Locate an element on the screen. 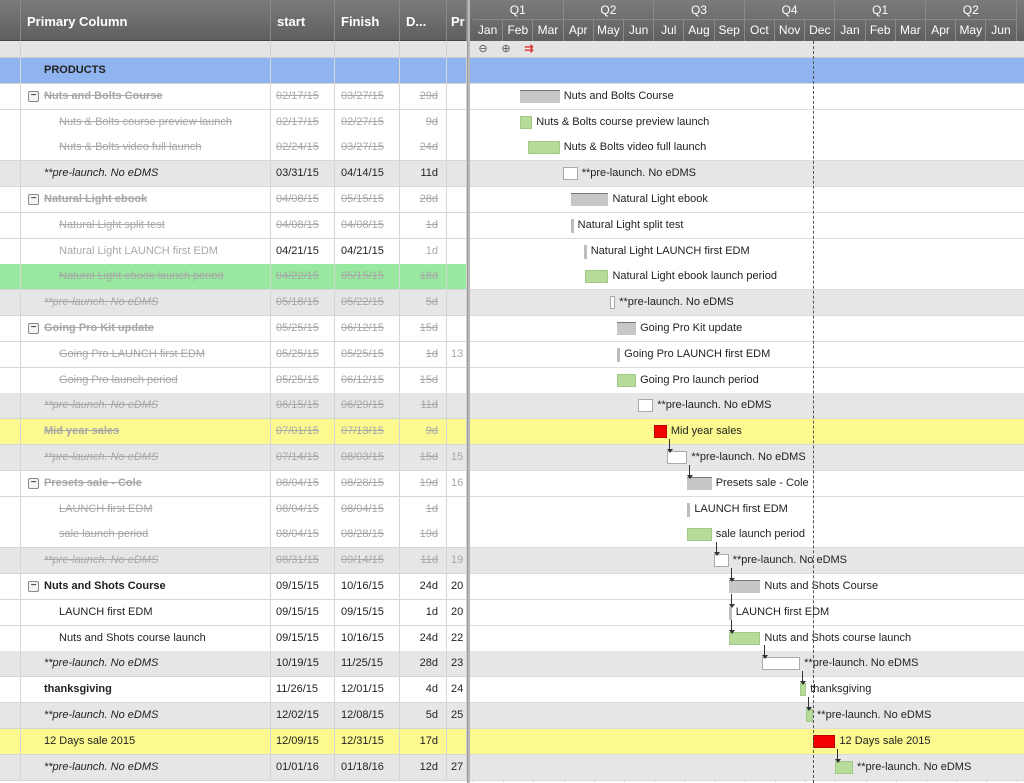 The image size is (1024, 783). start-date-cell: 05/18/15 is located at coordinates (303, 303).